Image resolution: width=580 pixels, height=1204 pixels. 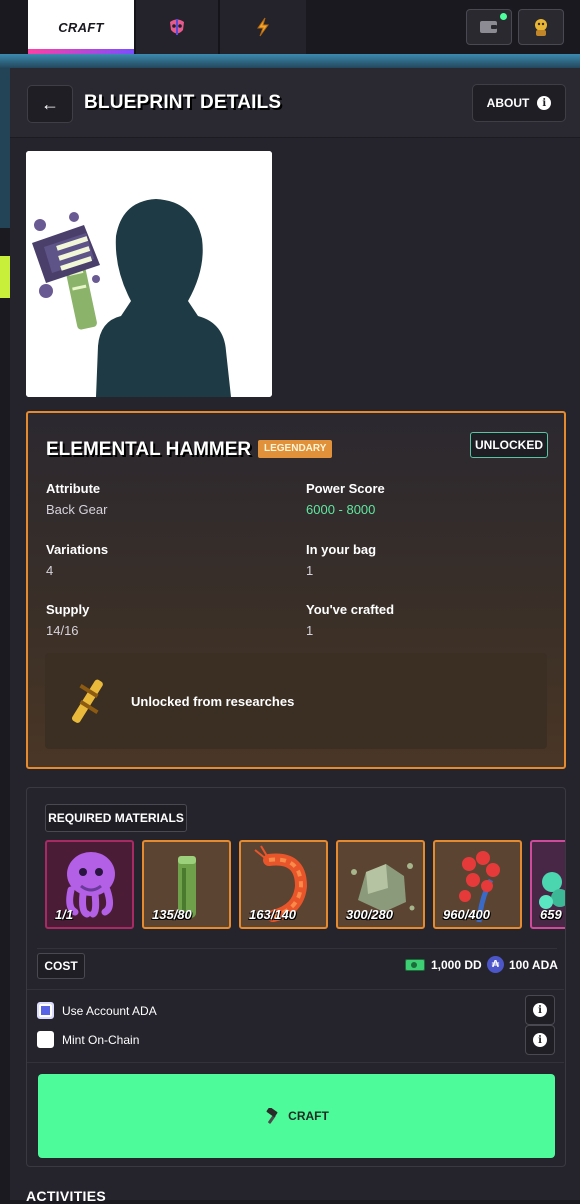 I want to click on back-button: ←, so click(x=50, y=104).